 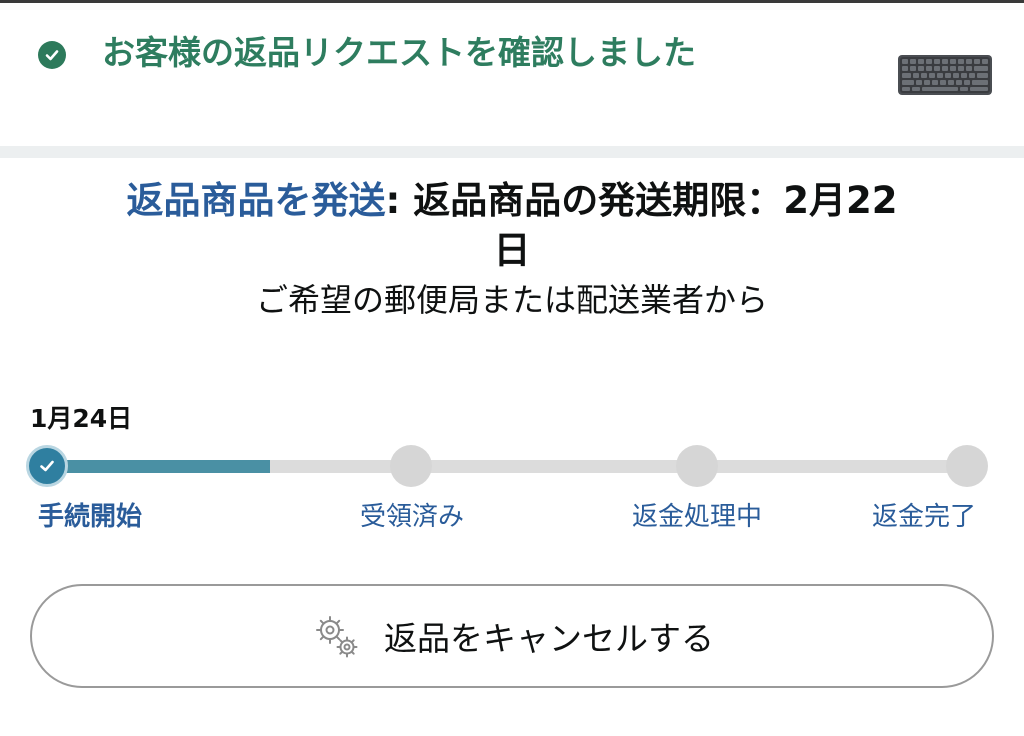 What do you see at coordinates (399, 52) in the screenshot?
I see `confirmation-title: お客様の返品リクエストを確認しました` at bounding box center [399, 52].